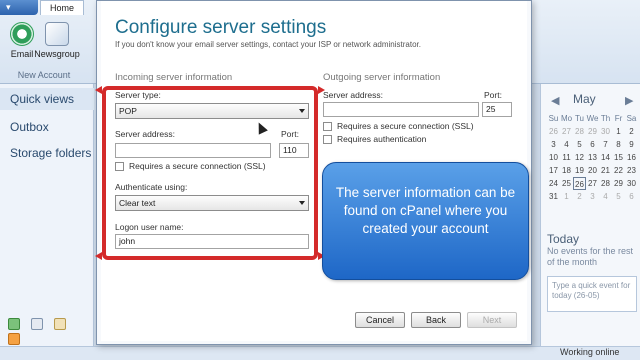  Describe the element at coordinates (618, 157) in the screenshot. I see `calendar-day: 15` at that location.